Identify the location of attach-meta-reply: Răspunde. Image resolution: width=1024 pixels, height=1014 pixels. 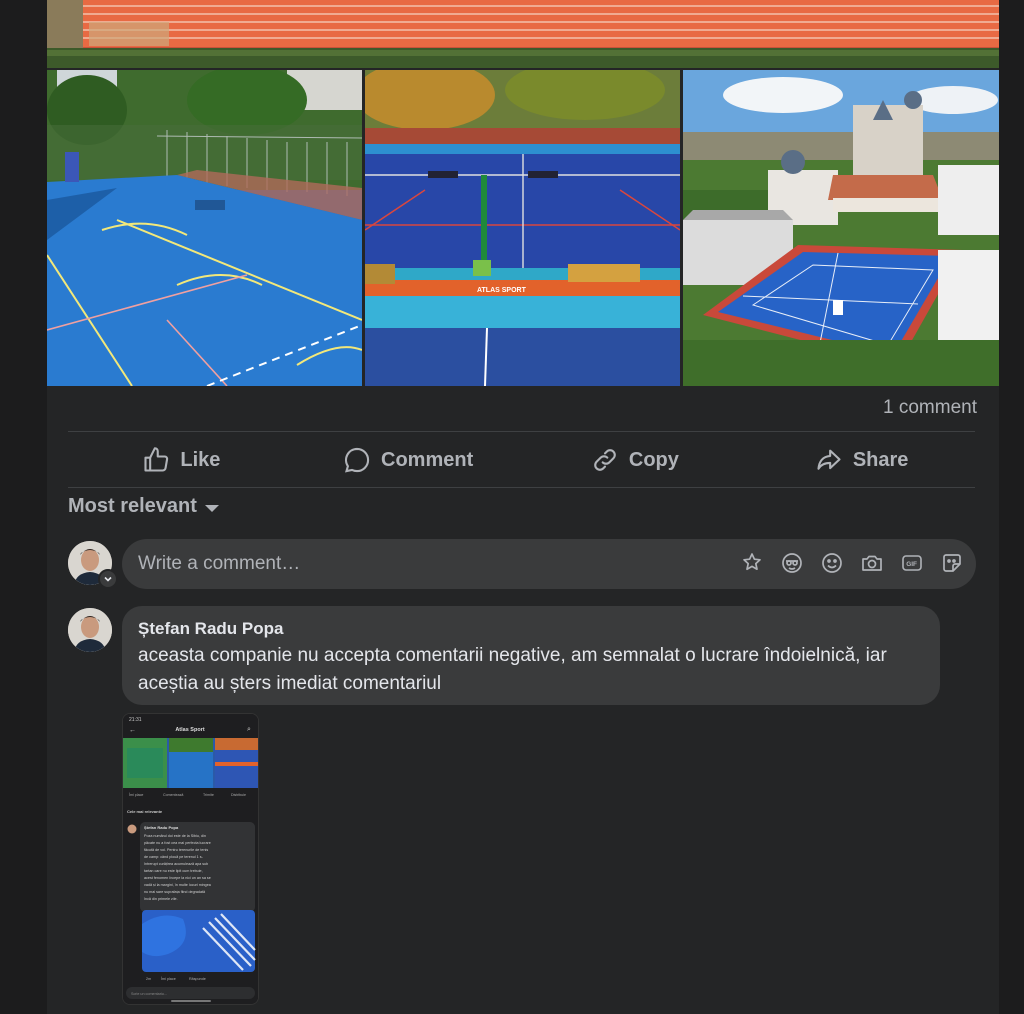
(197, 979).